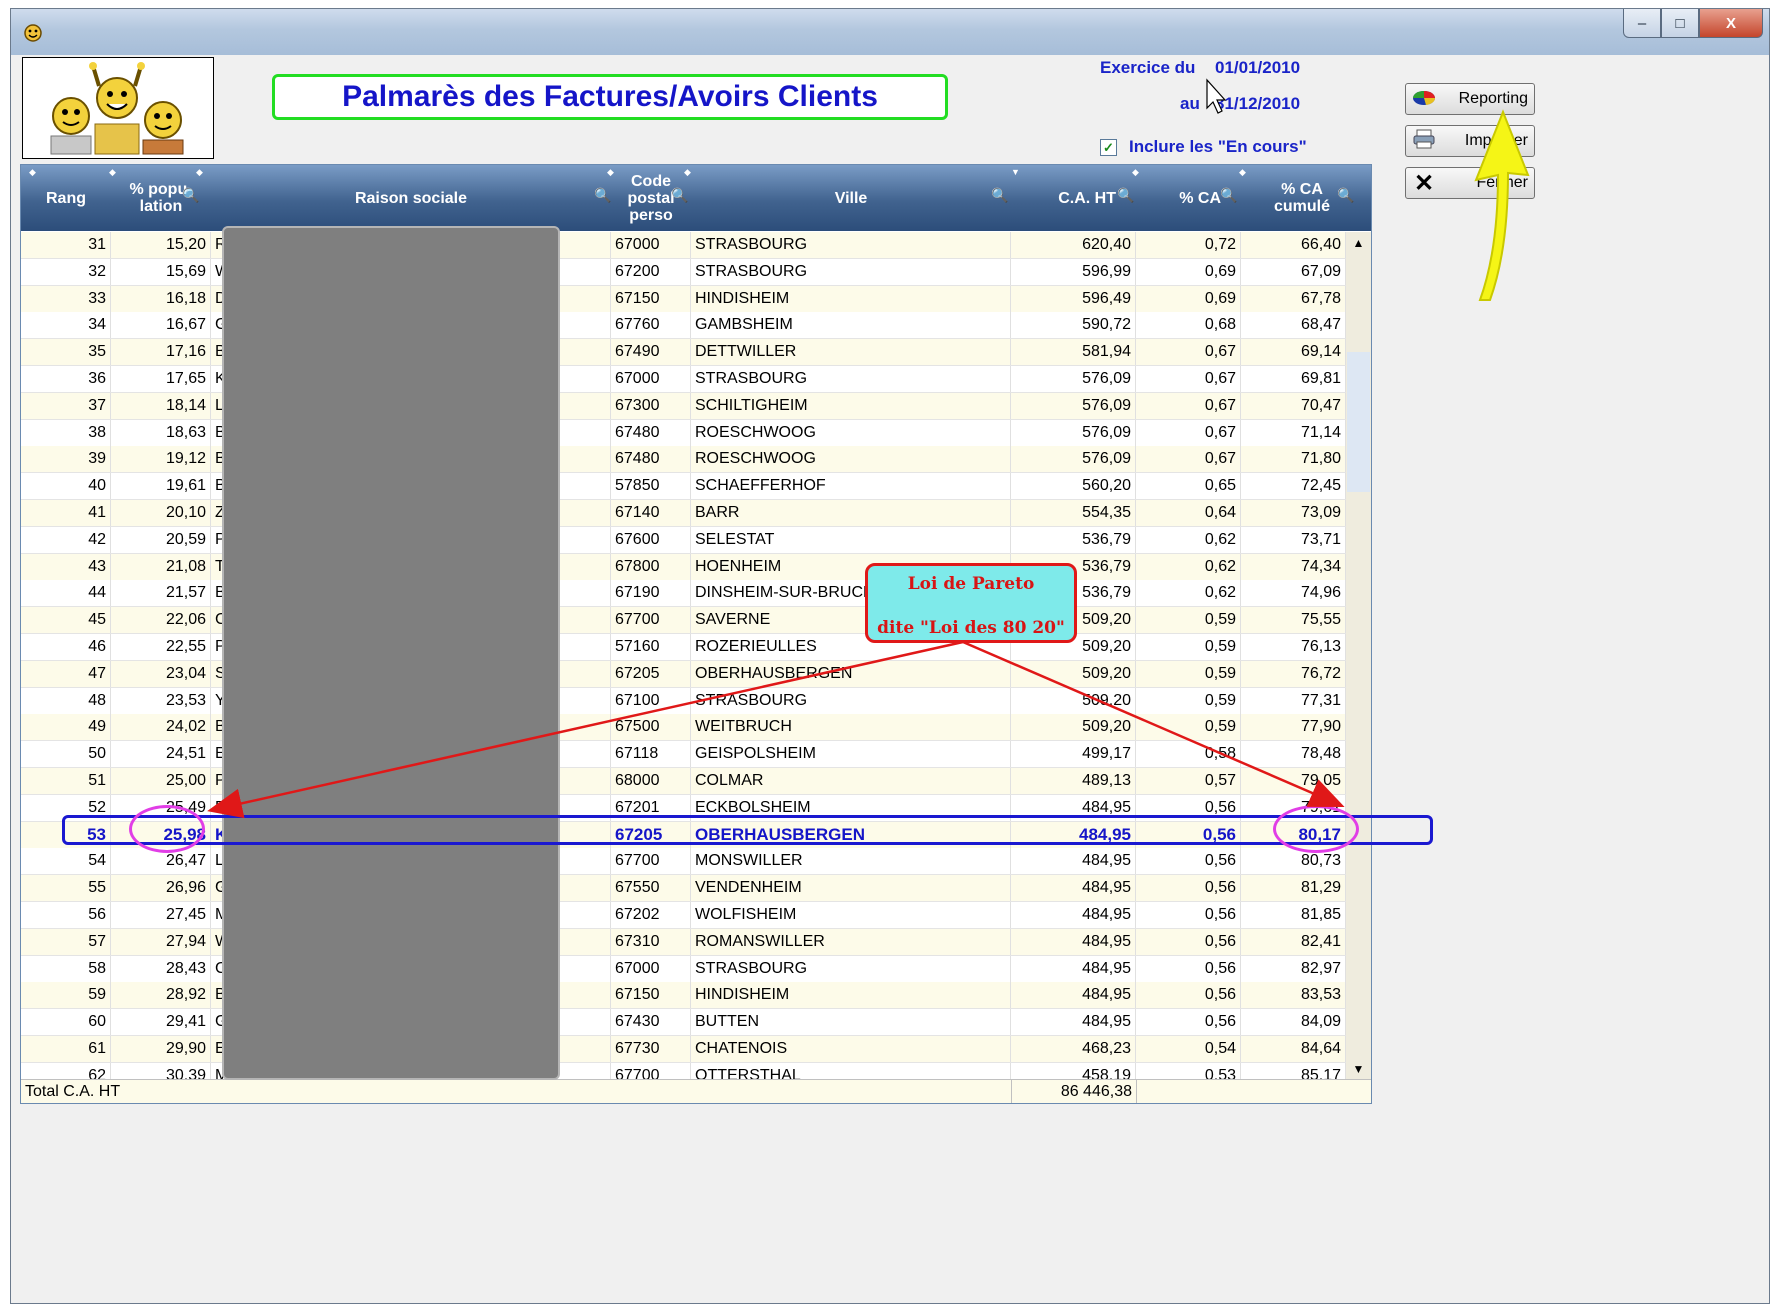 This screenshot has width=1773, height=1307. What do you see at coordinates (585, 729) in the screenshot?
I see `arrow-to-population` at bounding box center [585, 729].